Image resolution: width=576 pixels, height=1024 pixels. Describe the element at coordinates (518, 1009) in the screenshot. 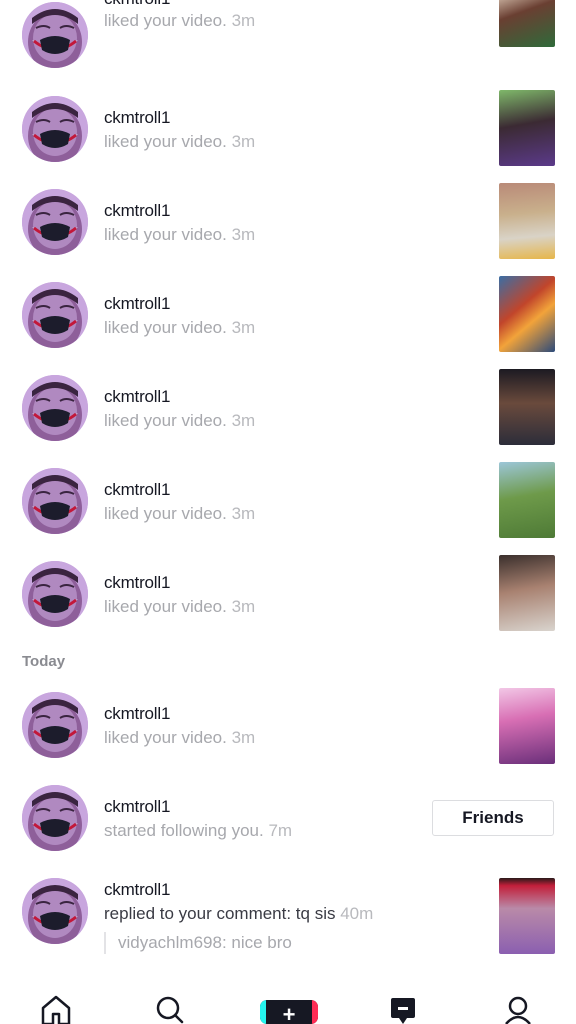

I see `profile-icon` at that location.